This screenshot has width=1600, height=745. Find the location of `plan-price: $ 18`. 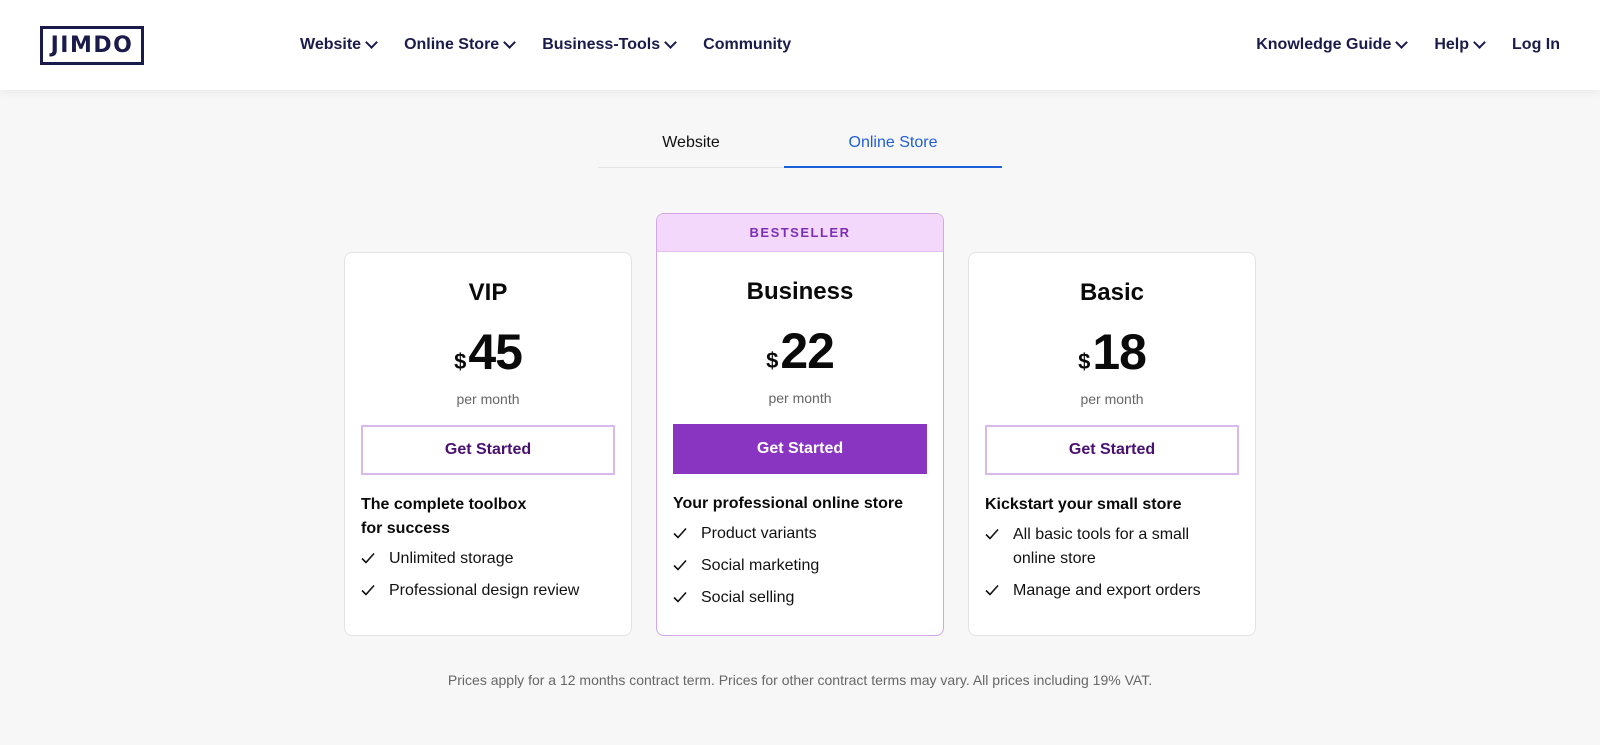

plan-price: $ 18 is located at coordinates (1112, 352).